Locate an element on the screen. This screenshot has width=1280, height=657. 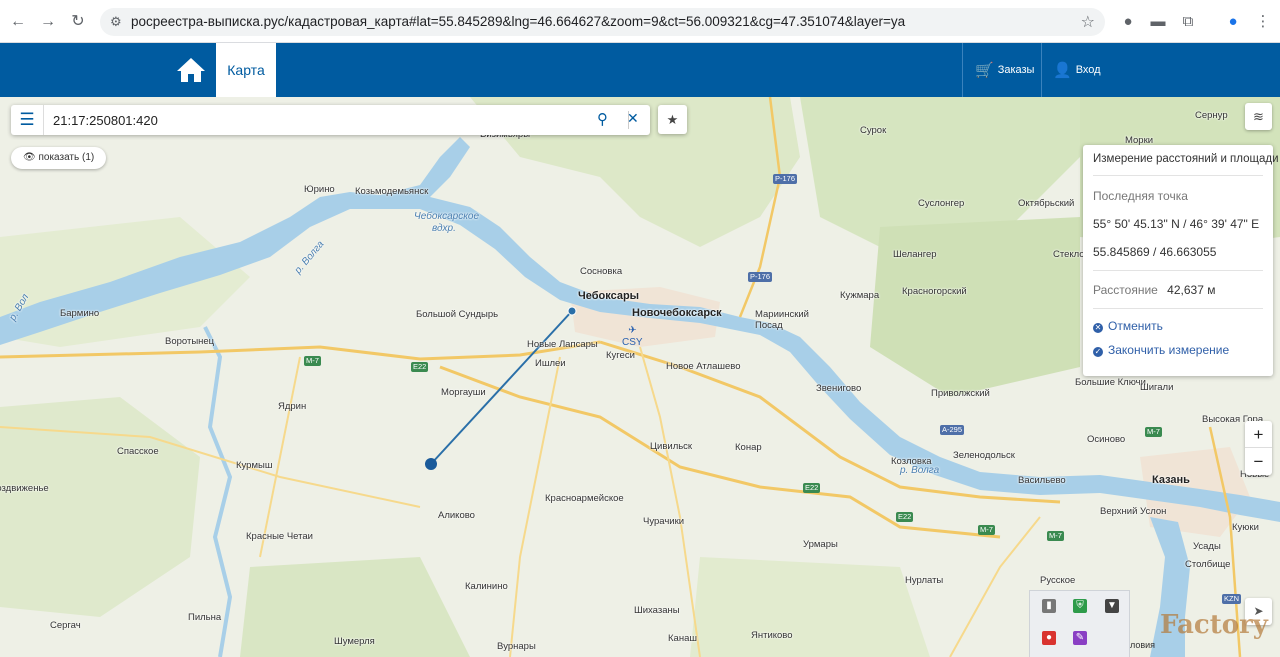
finish-measure-button: ✓ Закончить измерение is located at coordinates (1161, 350).